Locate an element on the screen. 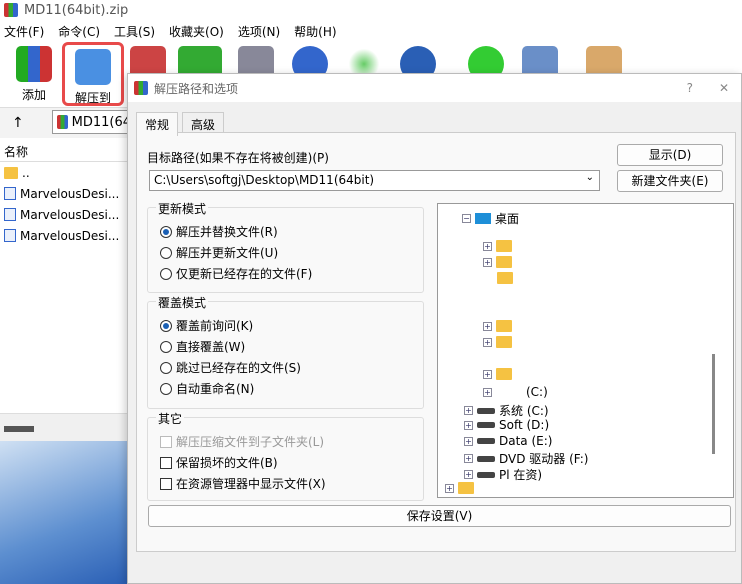 The width and height of the screenshot is (742, 584). menu-help: 帮助(H) is located at coordinates (315, 31).